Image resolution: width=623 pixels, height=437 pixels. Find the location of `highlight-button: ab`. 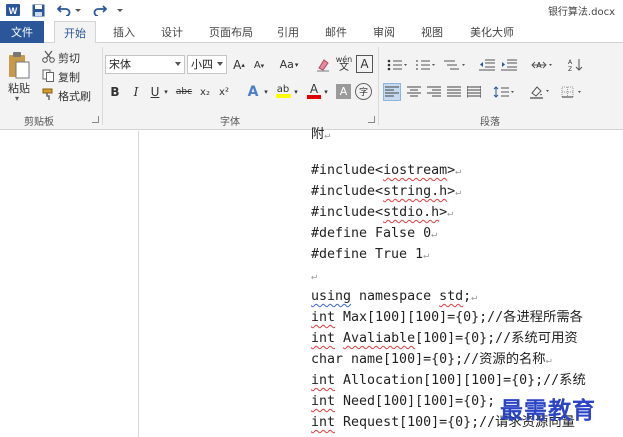

highlight-button: ab is located at coordinates (283, 91).